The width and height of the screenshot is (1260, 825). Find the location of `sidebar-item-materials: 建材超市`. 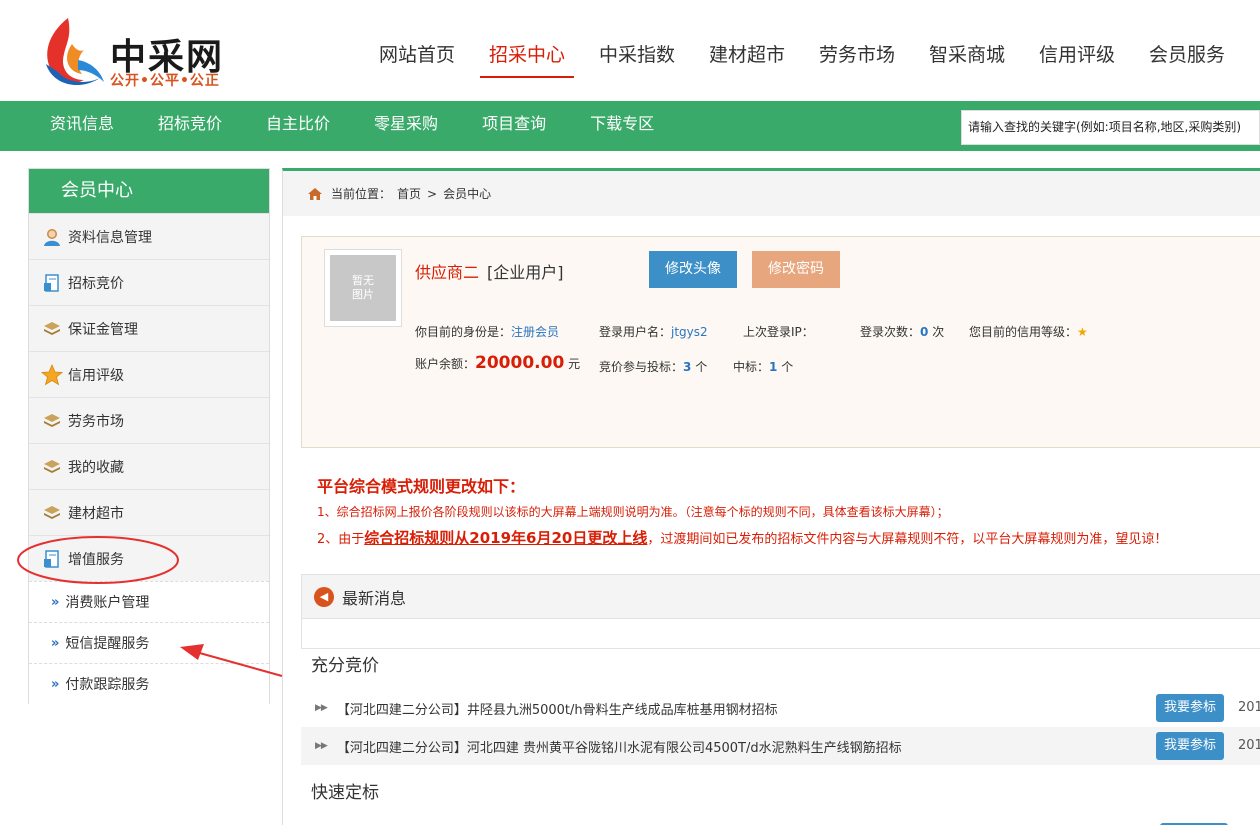

sidebar-item-materials: 建材超市 is located at coordinates (149, 512).